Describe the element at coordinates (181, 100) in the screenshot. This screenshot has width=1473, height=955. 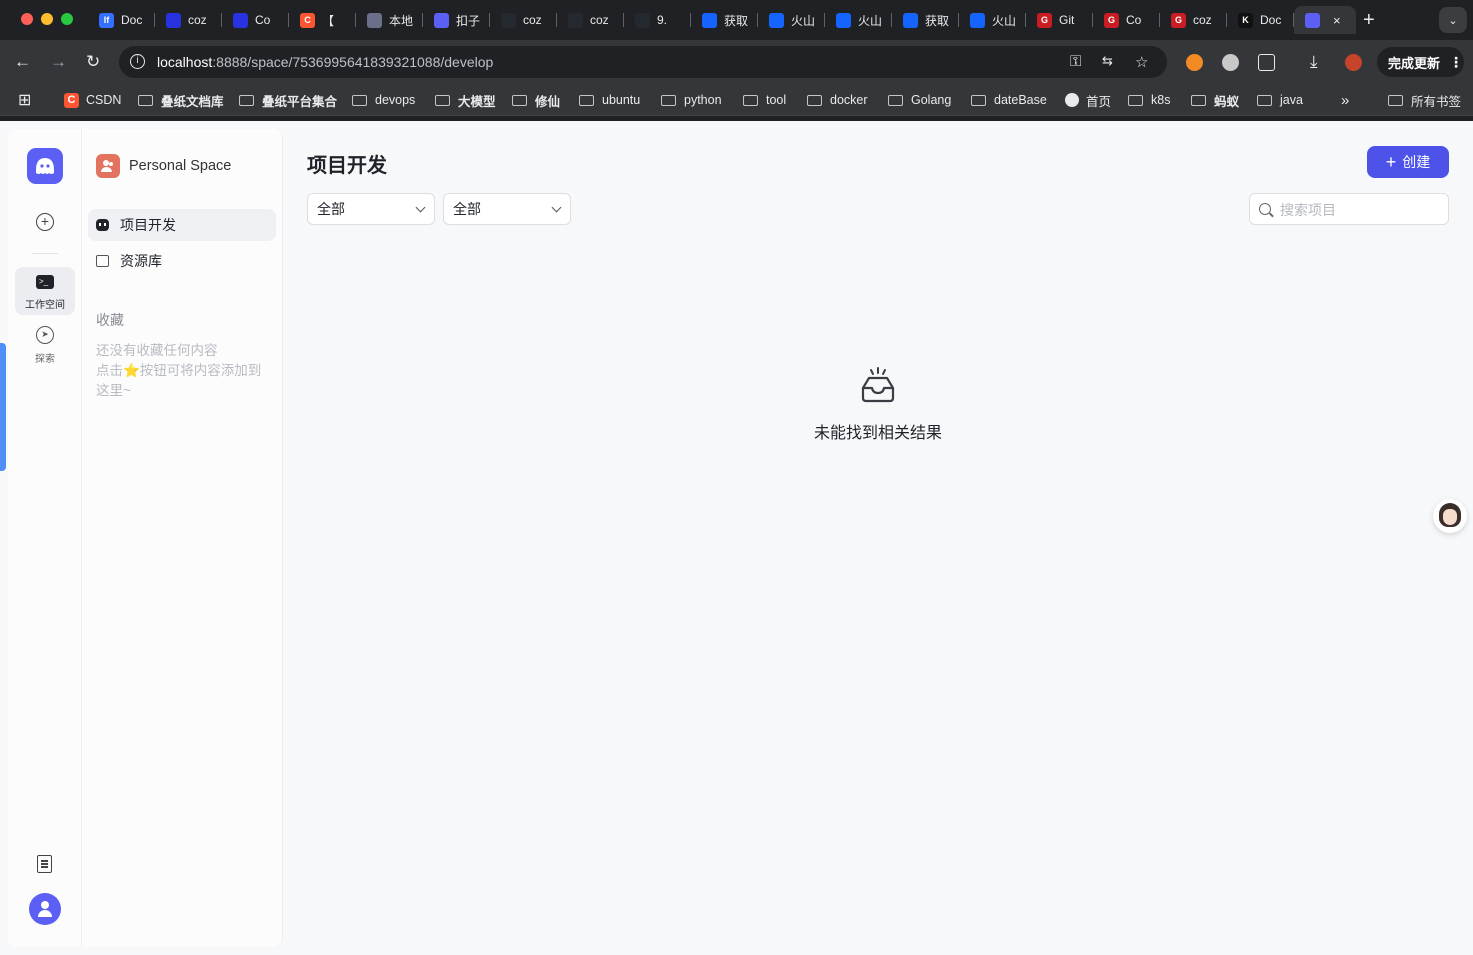
I see `bookmark-item: 叠纸文档库` at that location.